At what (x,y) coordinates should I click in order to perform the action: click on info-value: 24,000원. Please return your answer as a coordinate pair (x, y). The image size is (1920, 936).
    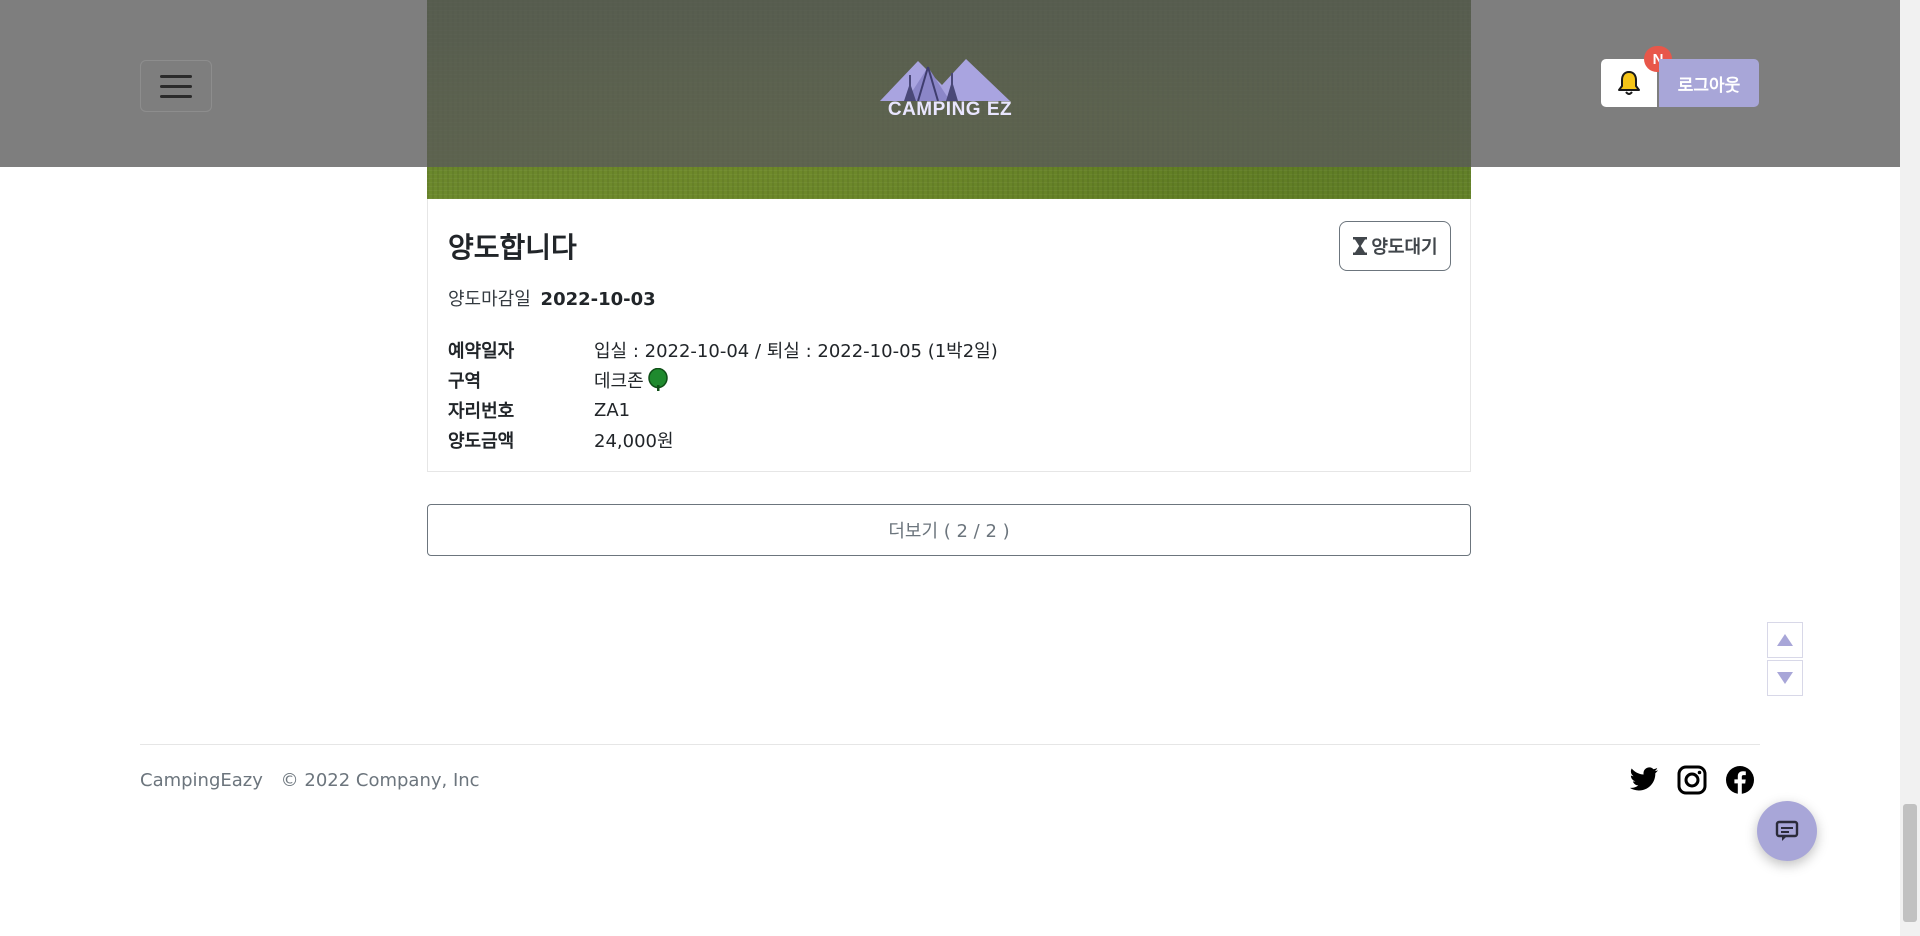
    Looking at the image, I should click on (634, 441).